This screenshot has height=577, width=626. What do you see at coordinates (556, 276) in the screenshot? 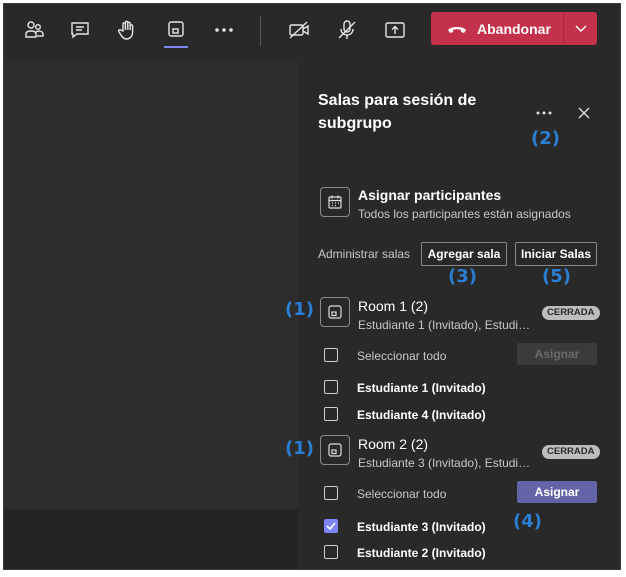
I see `callout-start-rooms: (5)` at bounding box center [556, 276].